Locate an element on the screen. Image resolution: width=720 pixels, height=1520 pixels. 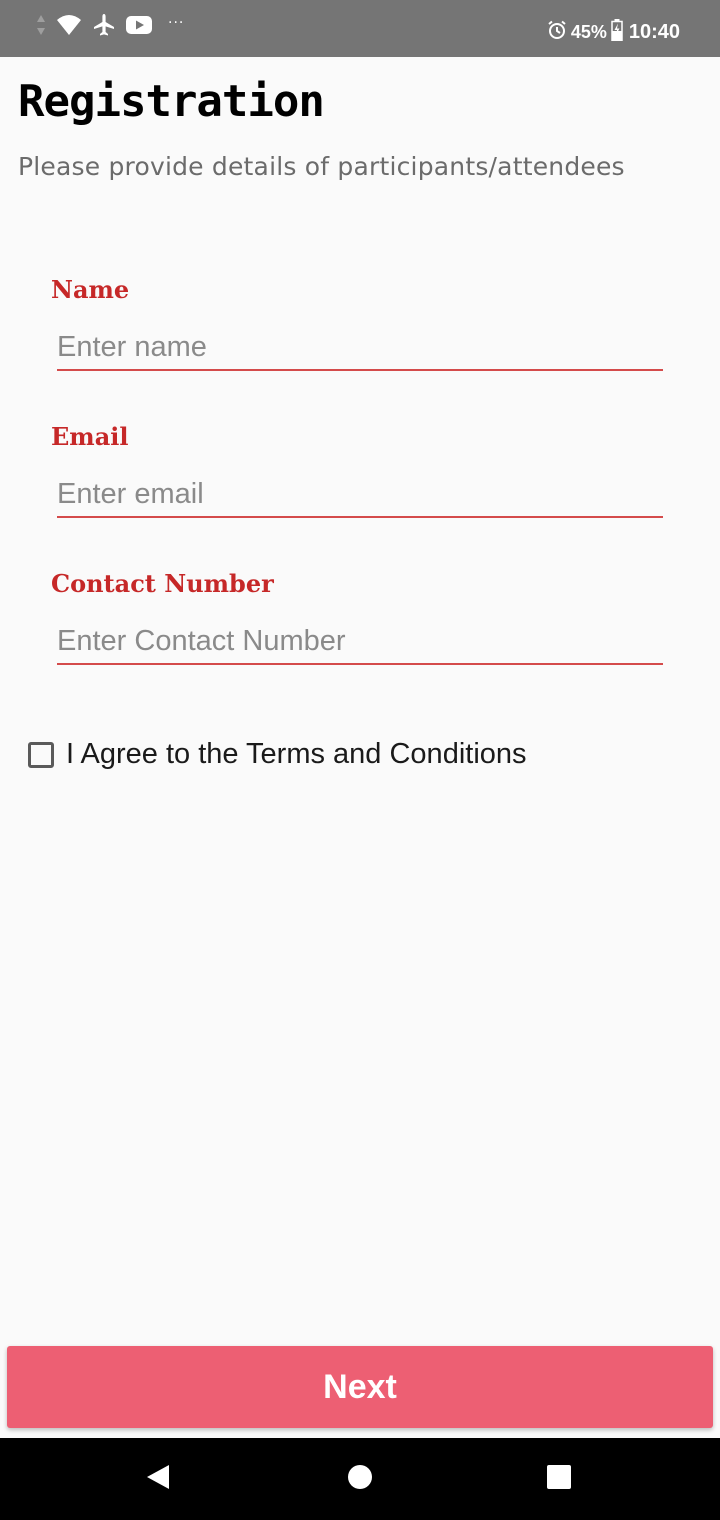
terms-agreement: I Agree to the Terms and Conditions is located at coordinates (277, 754).